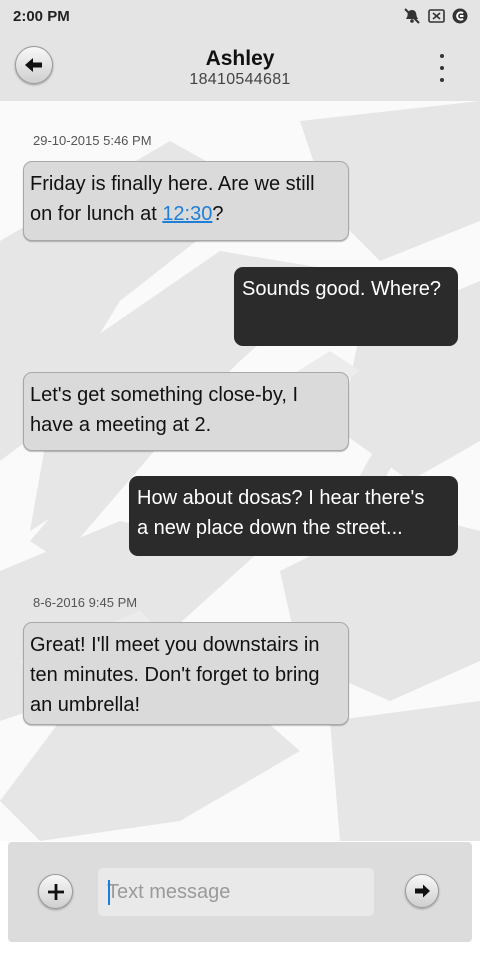 This screenshot has height=960, width=480. I want to click on bottom-spacer, so click(240, 951).